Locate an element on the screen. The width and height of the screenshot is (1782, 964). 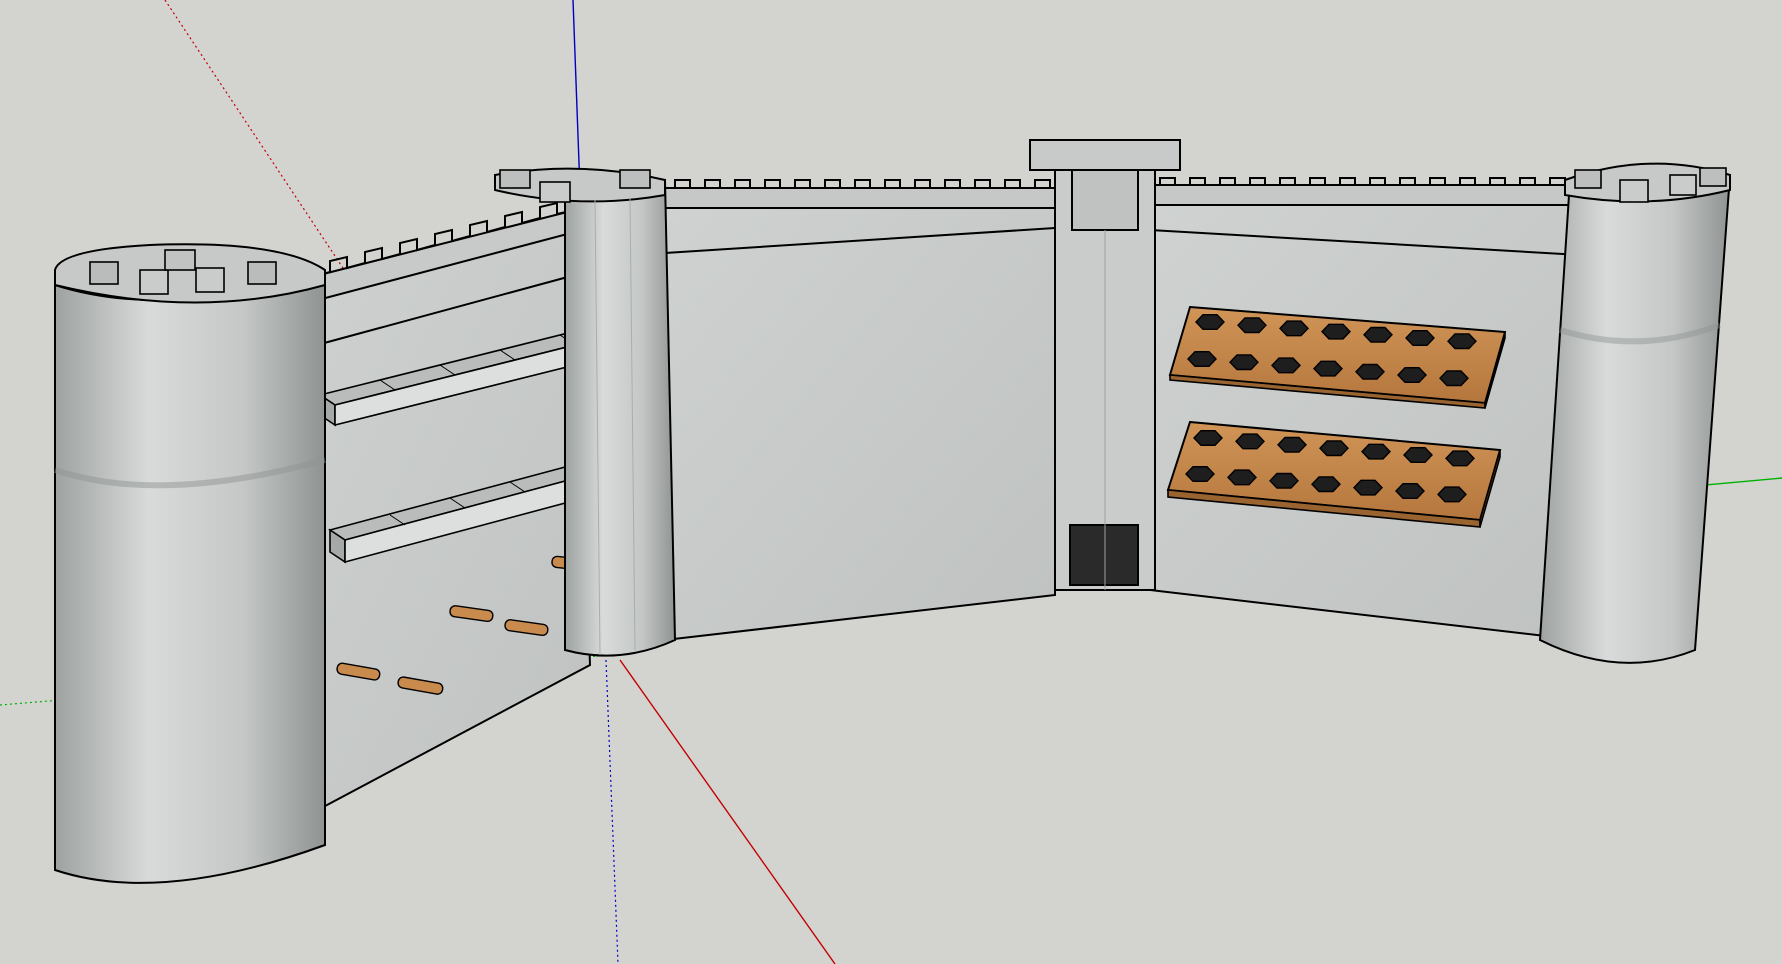
right-tower is located at coordinates (1635, 413).